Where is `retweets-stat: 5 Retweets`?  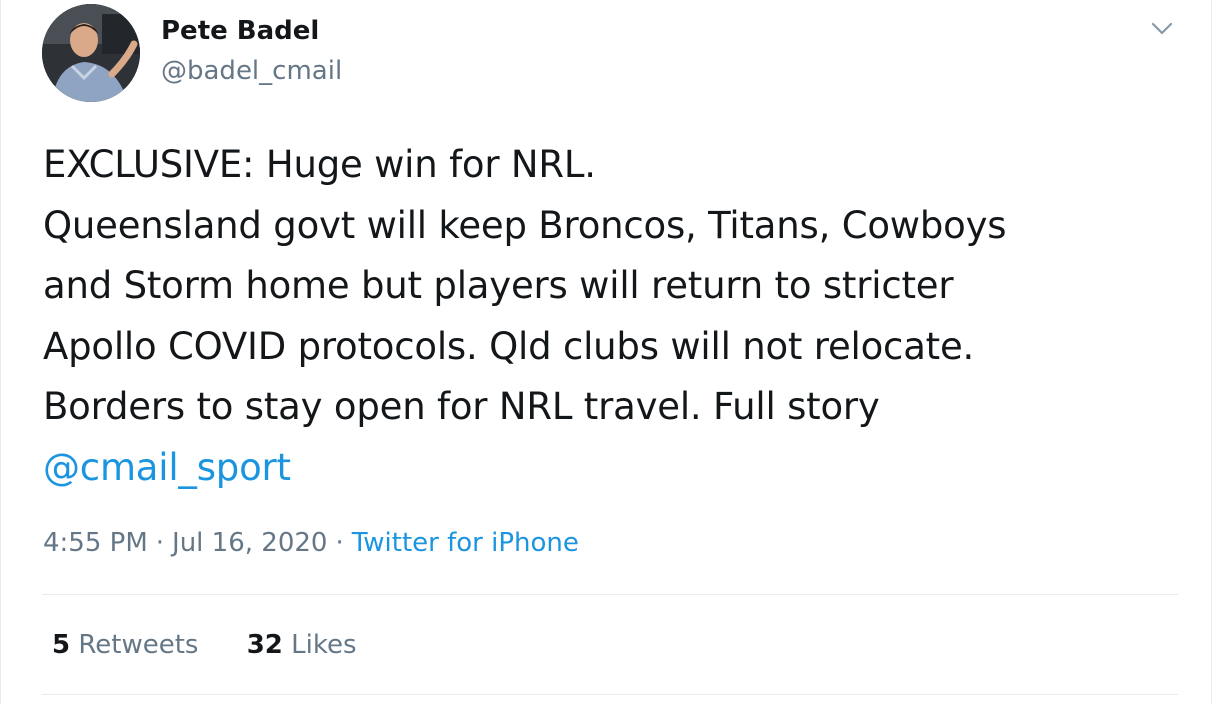
retweets-stat: 5 Retweets is located at coordinates (125, 645).